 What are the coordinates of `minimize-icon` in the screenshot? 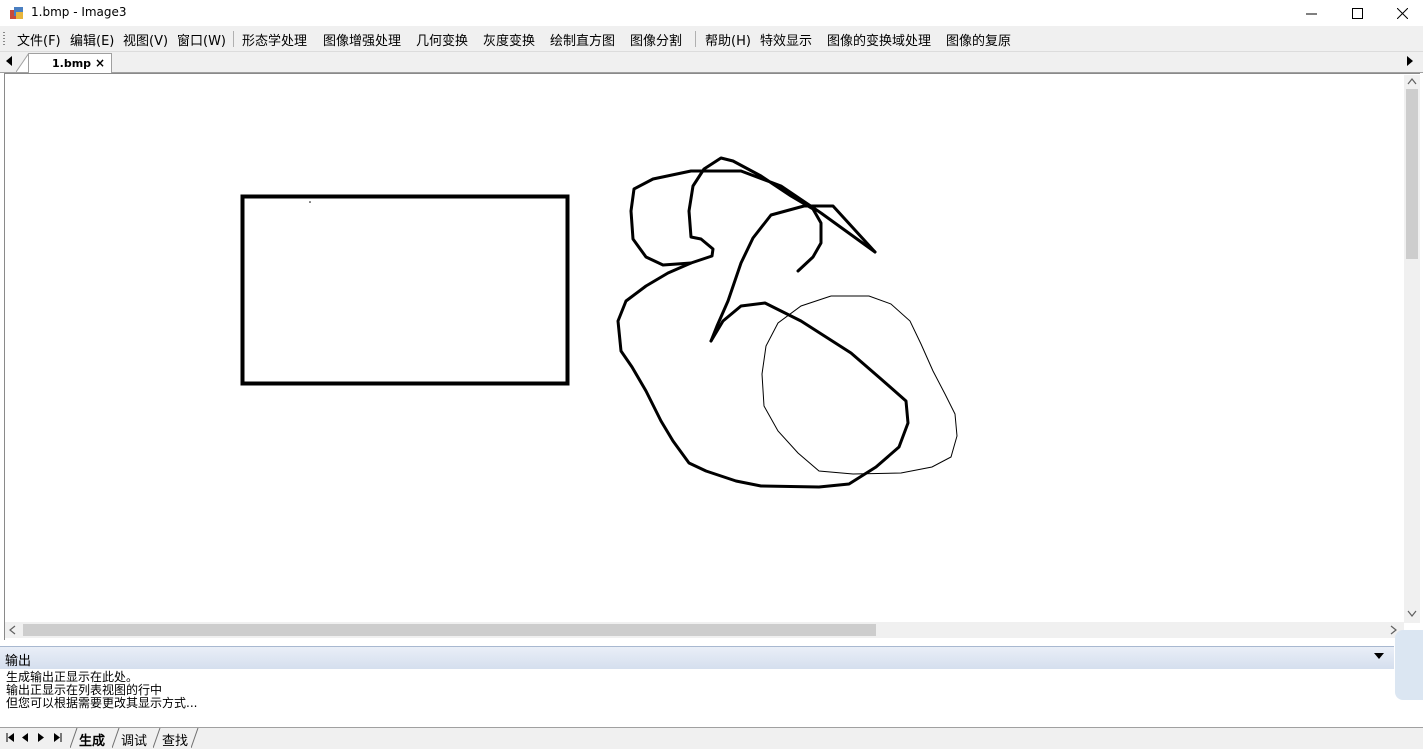 It's located at (1311, 13).